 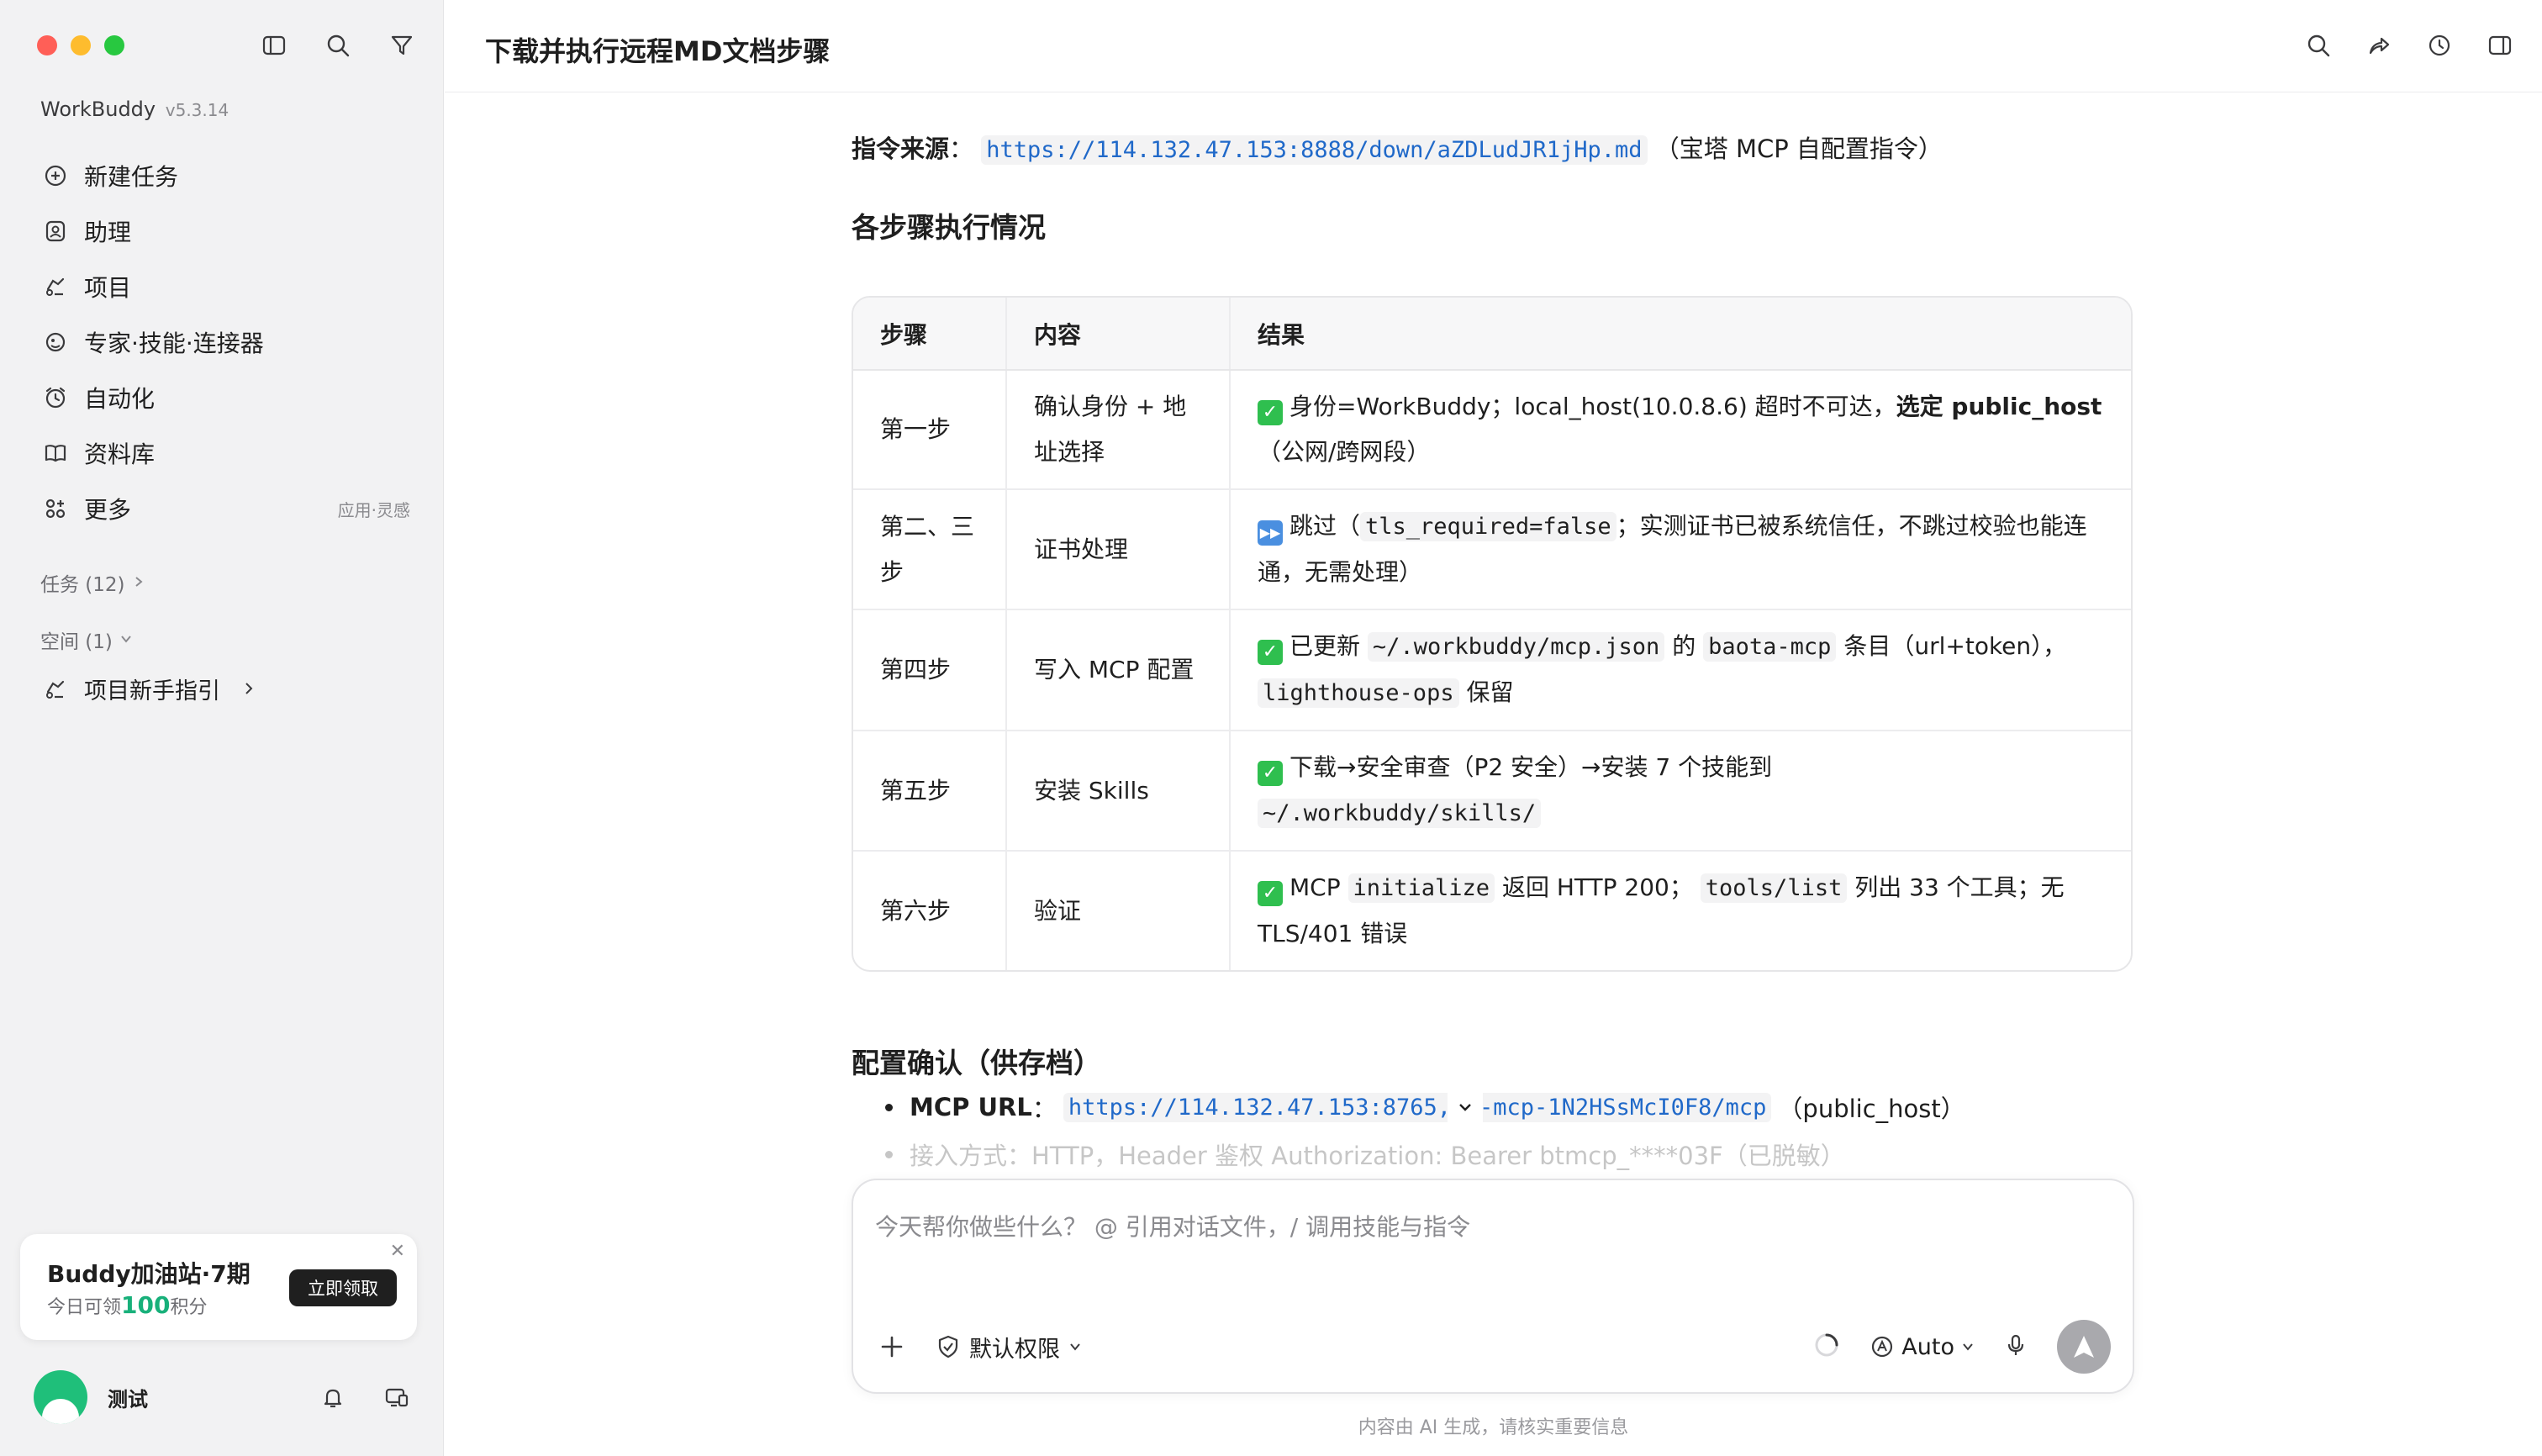 What do you see at coordinates (374, 509) in the screenshot?
I see `sidebar-item-extra: 应用·灵感` at bounding box center [374, 509].